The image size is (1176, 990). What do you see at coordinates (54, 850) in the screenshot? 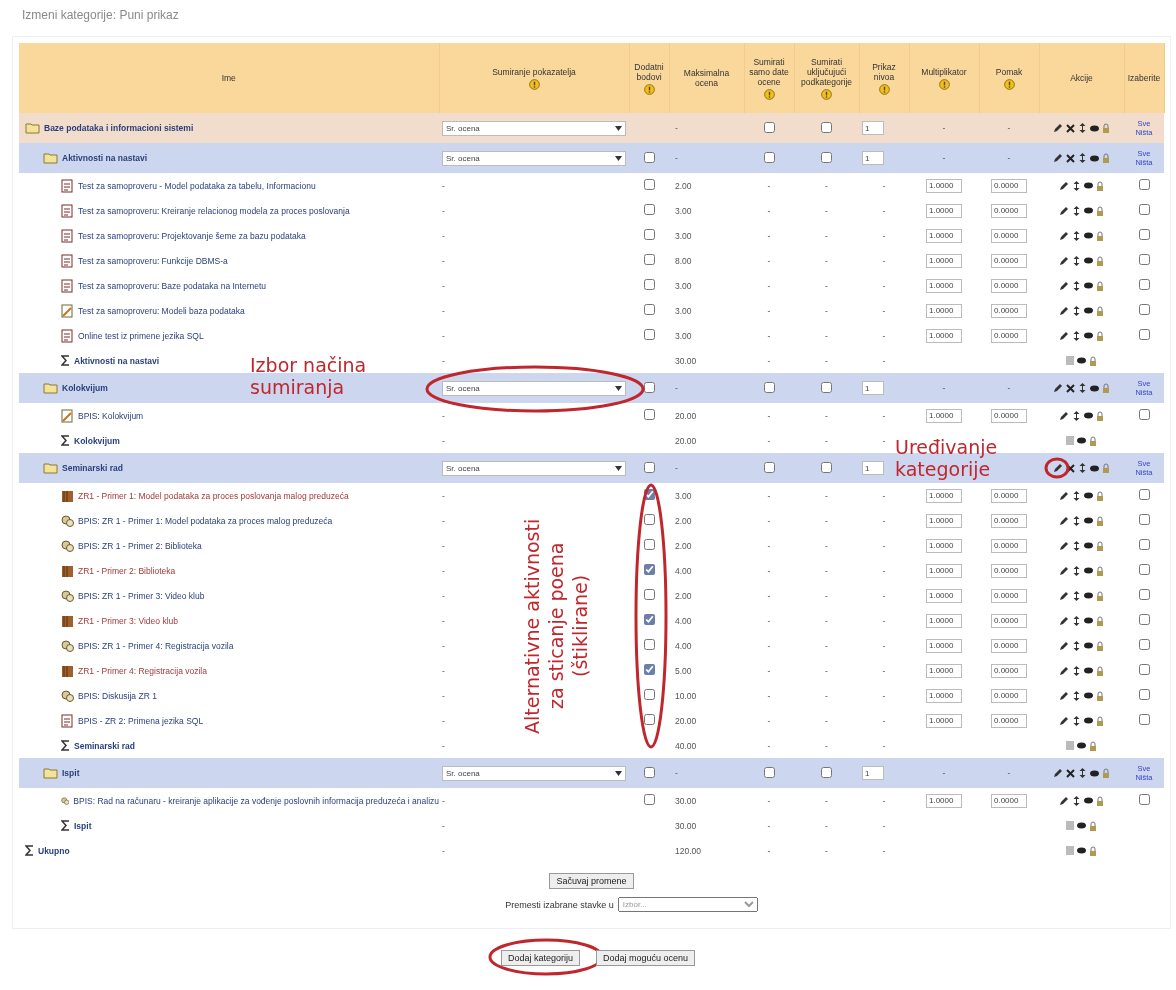
I see `item-name: Ukupno` at bounding box center [54, 850].